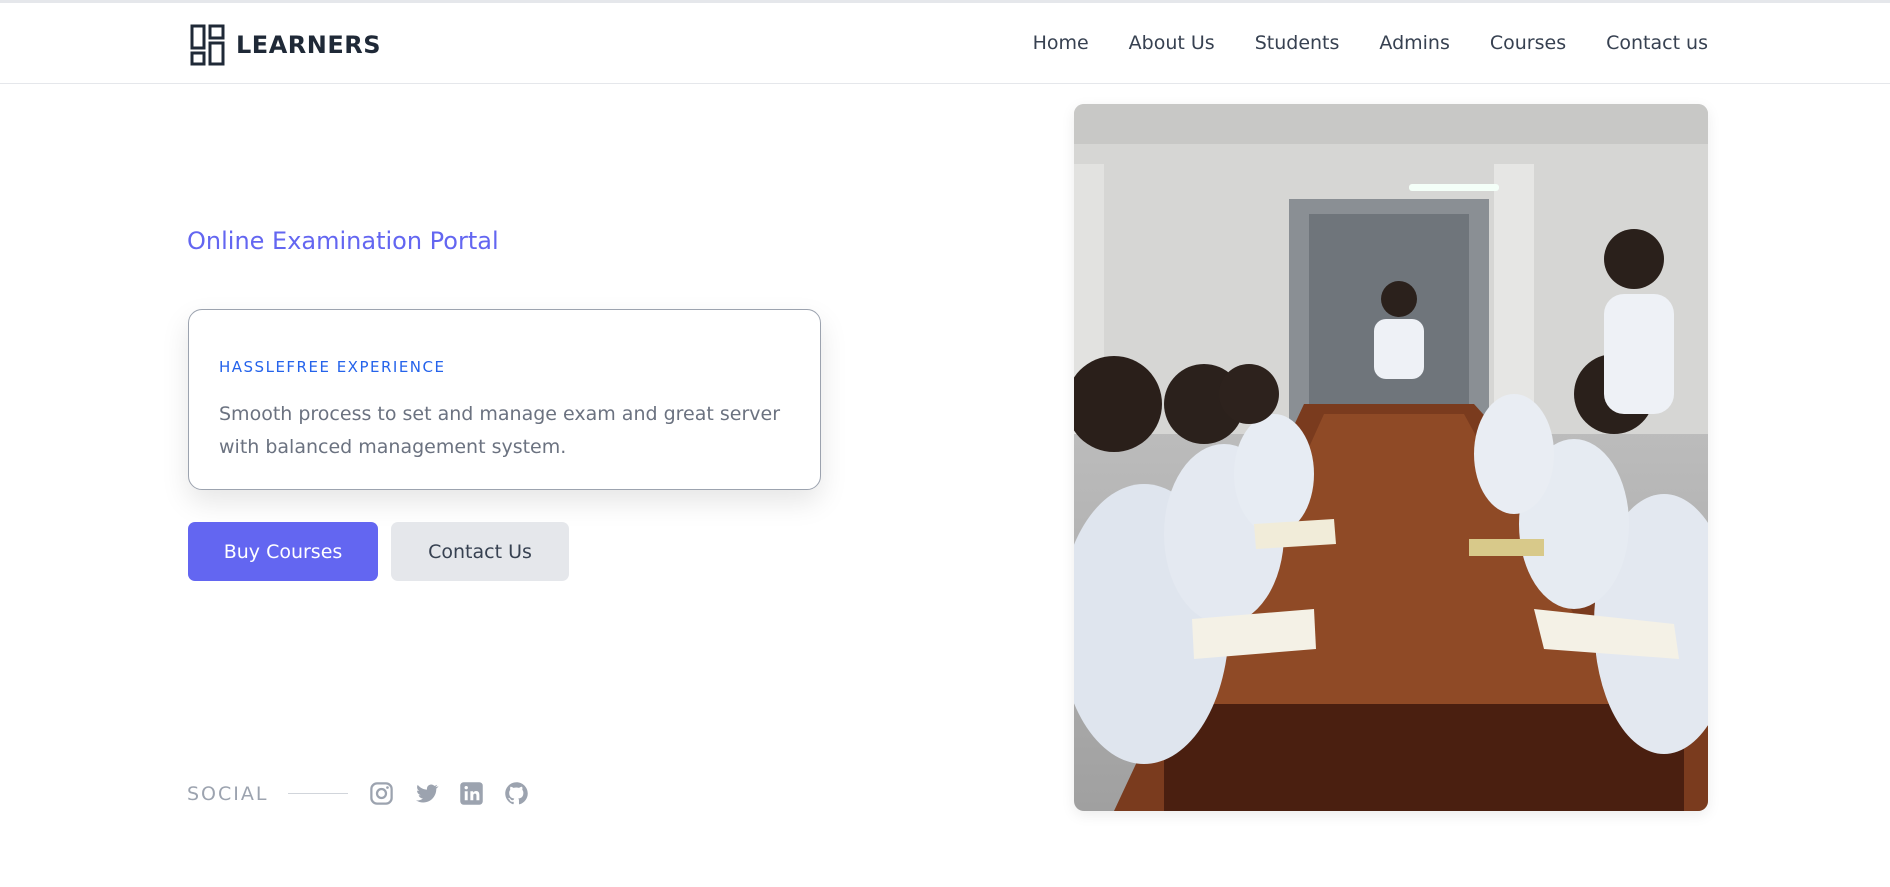 This screenshot has height=887, width=1890. I want to click on hero-subtitle: Online Examination Portal, so click(343, 241).